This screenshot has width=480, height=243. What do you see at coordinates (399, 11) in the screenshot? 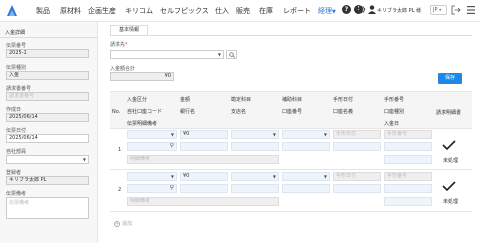
I see `user-name: キリブラ太郎 PL 様` at bounding box center [399, 11].